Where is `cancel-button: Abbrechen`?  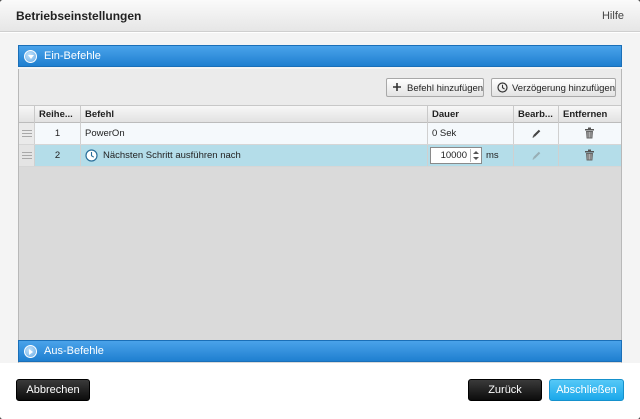 cancel-button: Abbrechen is located at coordinates (53, 390).